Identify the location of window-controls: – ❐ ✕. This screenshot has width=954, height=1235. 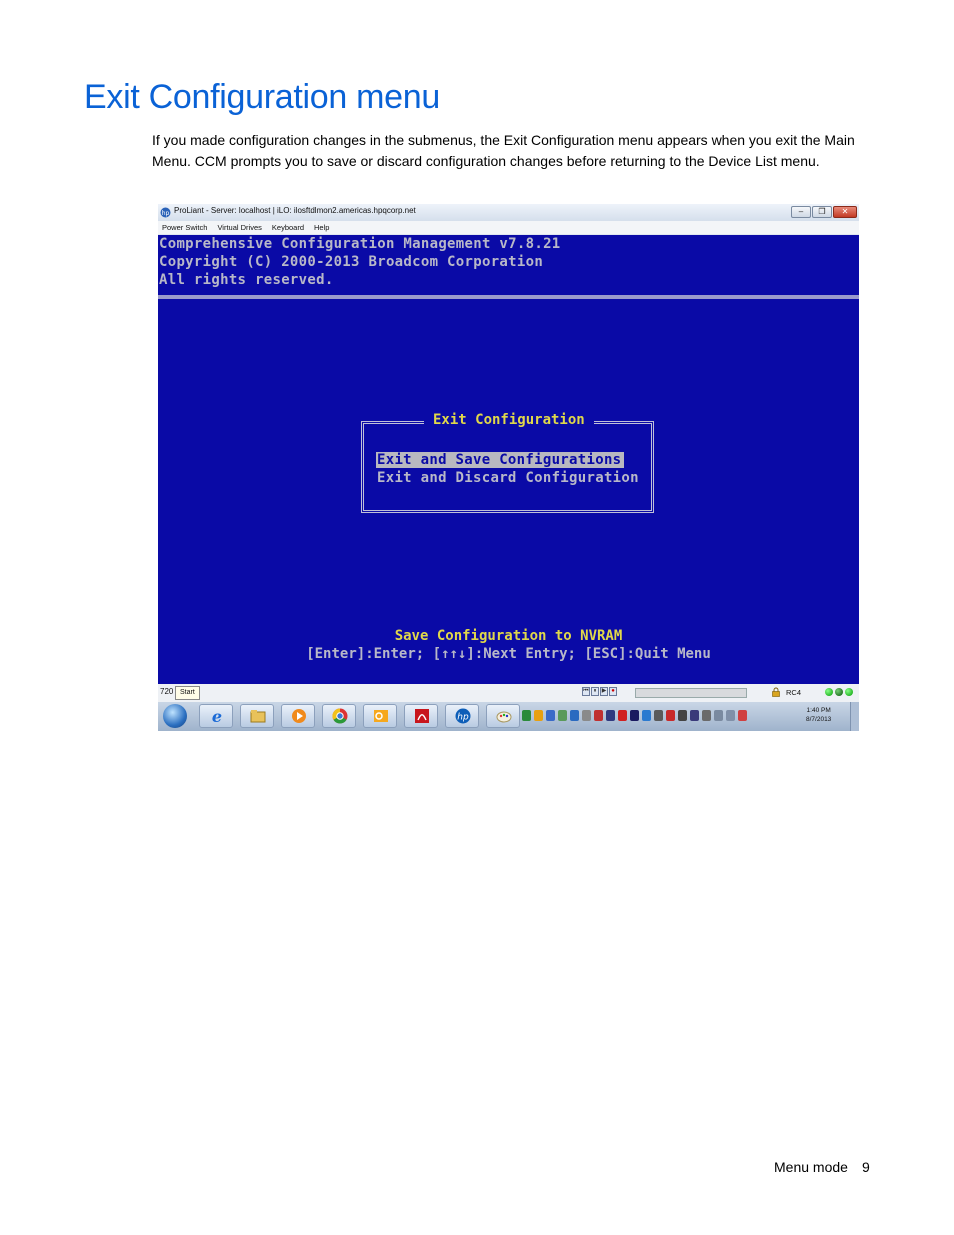
(824, 212).